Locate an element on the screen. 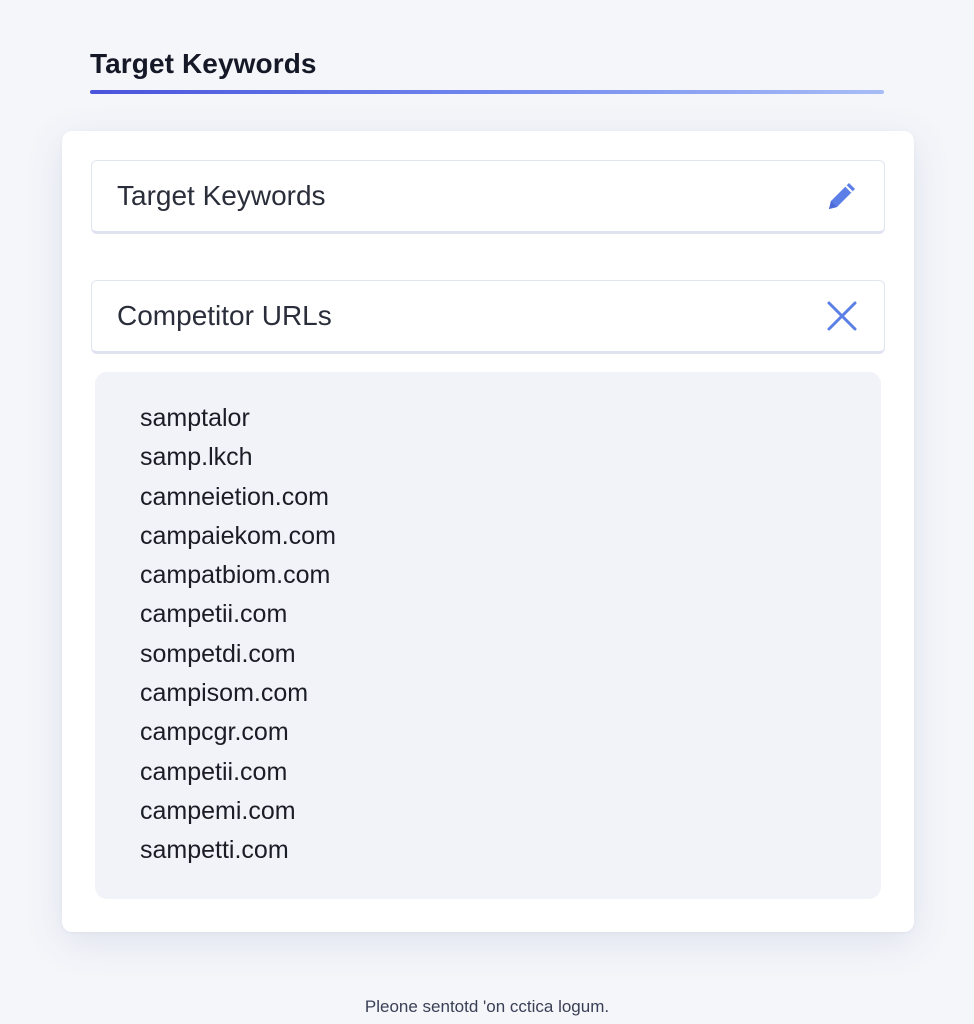 Image resolution: width=974 pixels, height=1024 pixels. page-title: Target Keywords is located at coordinates (203, 63).